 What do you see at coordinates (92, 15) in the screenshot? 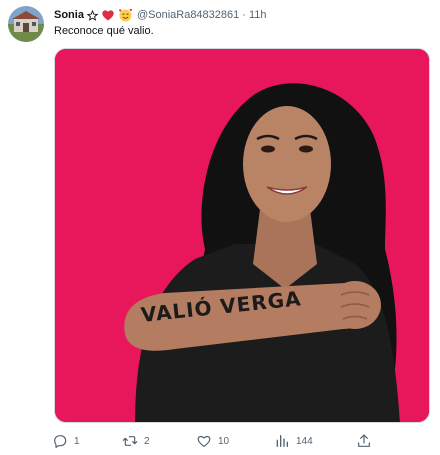
I see `star-emoji` at bounding box center [92, 15].